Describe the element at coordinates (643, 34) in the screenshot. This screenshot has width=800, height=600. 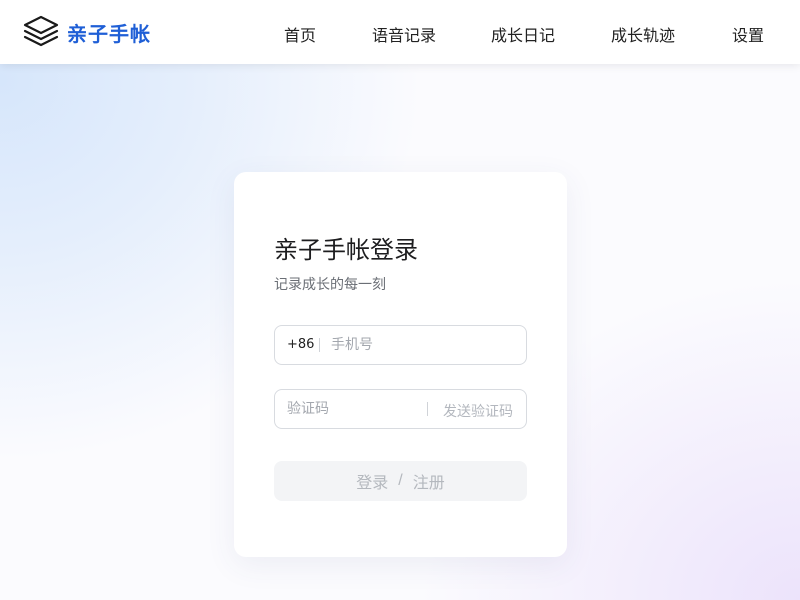
I see `nav-item-growth-track: 成长轨迹` at that location.